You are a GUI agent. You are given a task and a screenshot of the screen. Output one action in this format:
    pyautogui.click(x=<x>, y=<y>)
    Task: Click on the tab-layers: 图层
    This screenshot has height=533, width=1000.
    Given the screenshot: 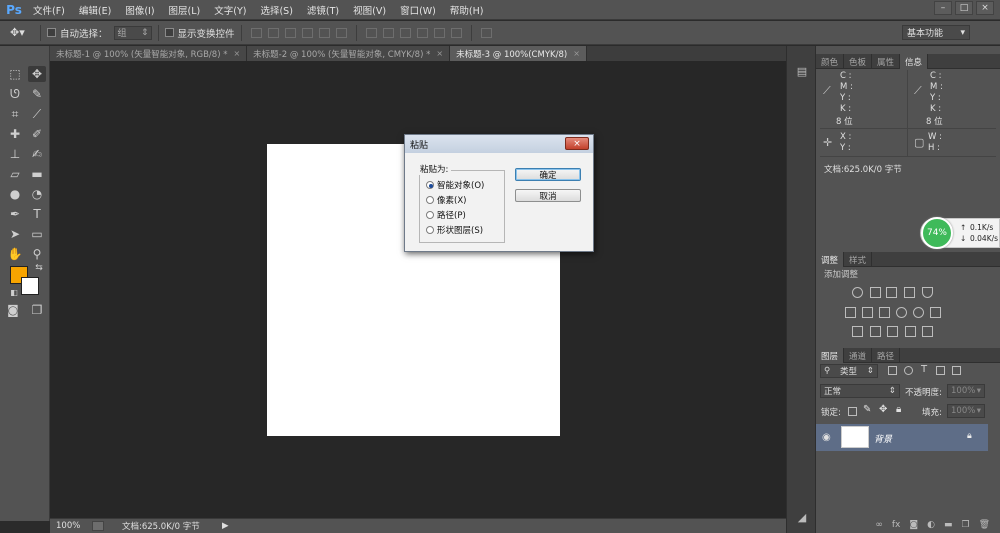 What is the action you would take?
    pyautogui.click(x=830, y=355)
    